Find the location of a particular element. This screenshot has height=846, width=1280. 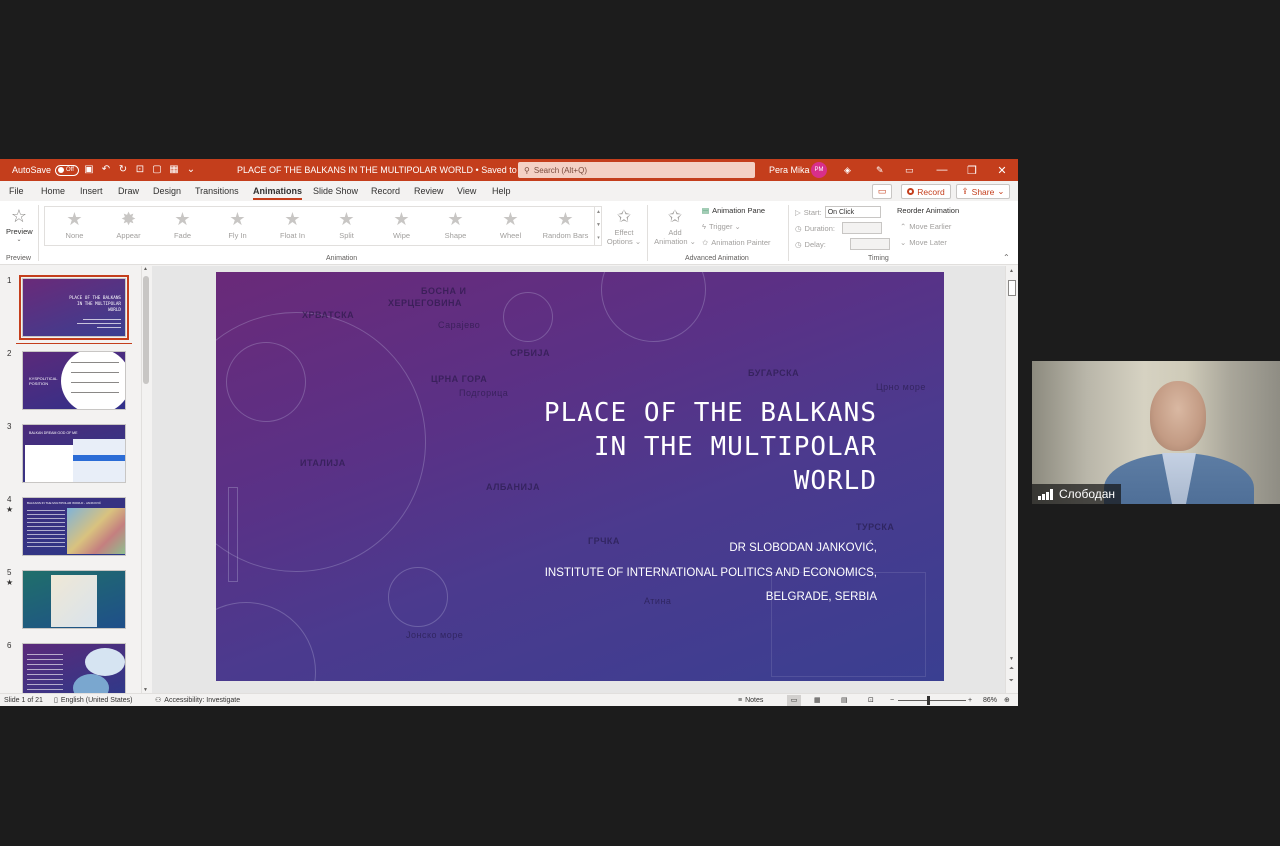

normal-view-icon: ▭ is located at coordinates (794, 700).